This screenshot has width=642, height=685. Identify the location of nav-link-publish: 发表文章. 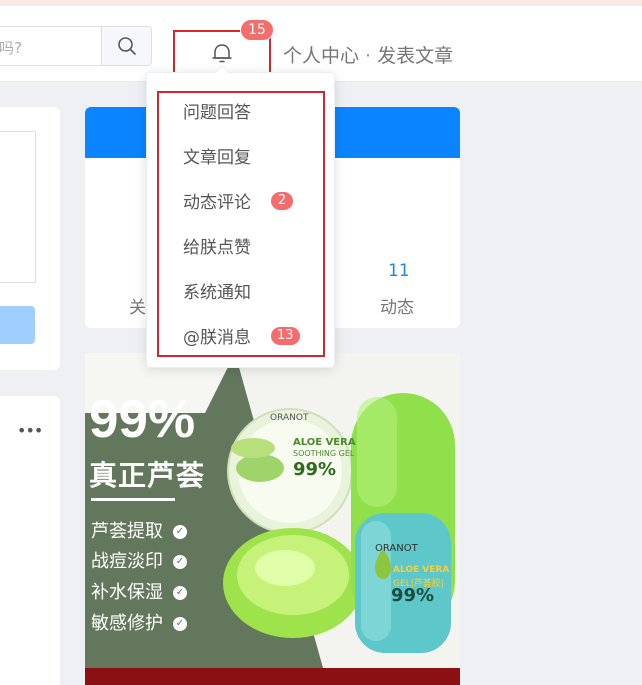
(415, 56).